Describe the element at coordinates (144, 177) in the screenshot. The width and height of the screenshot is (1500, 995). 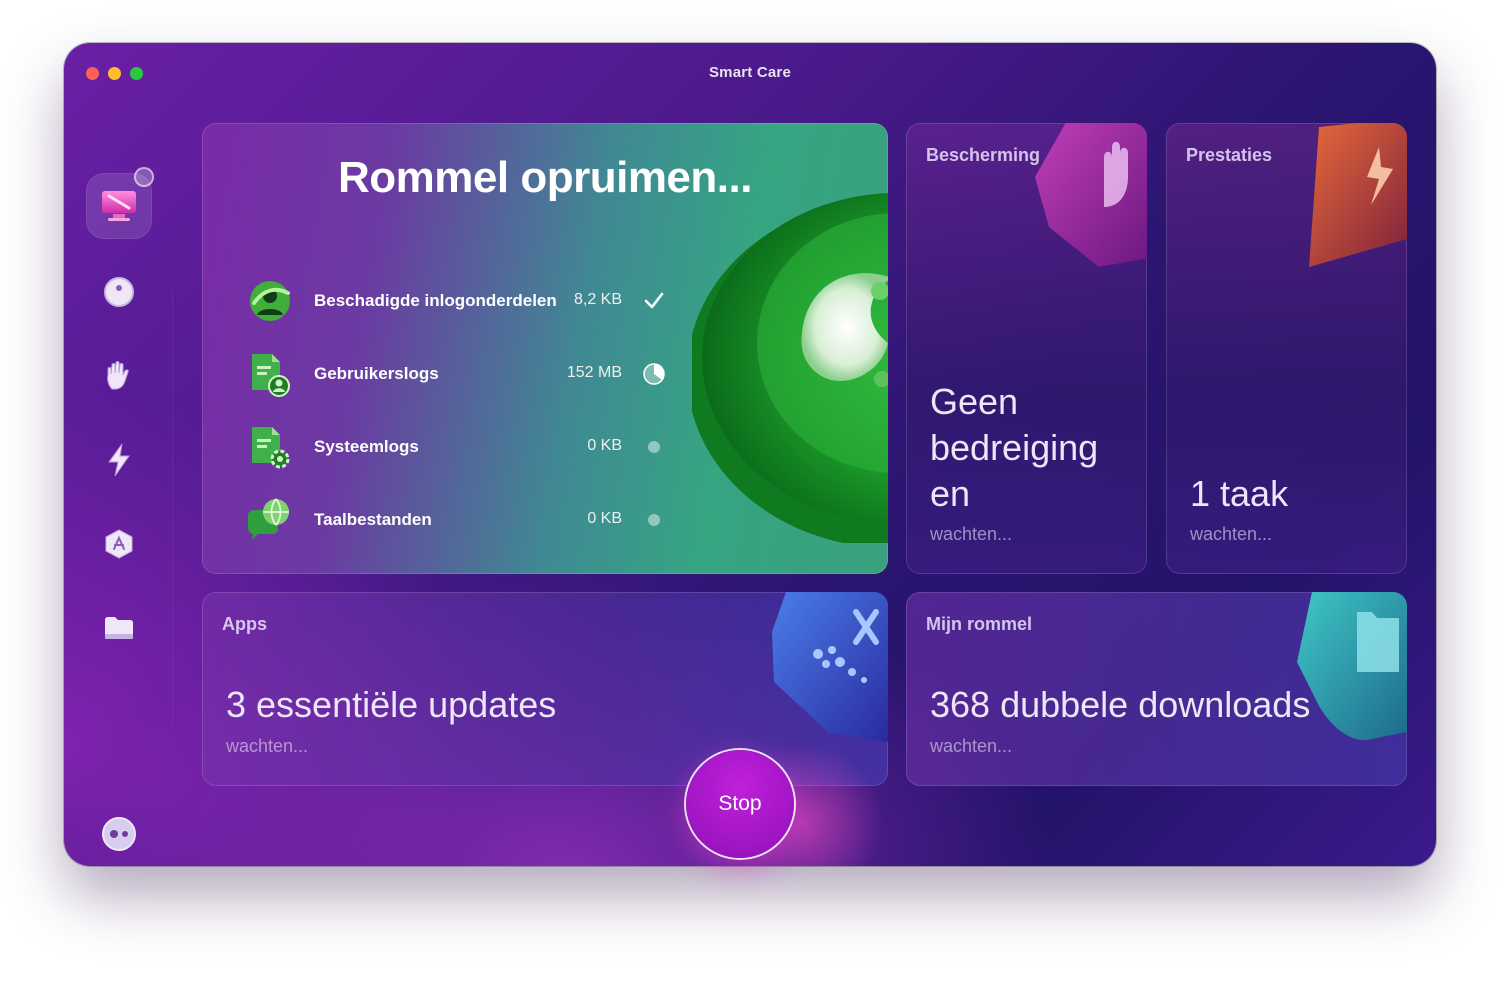
I see `progress-indicator` at that location.